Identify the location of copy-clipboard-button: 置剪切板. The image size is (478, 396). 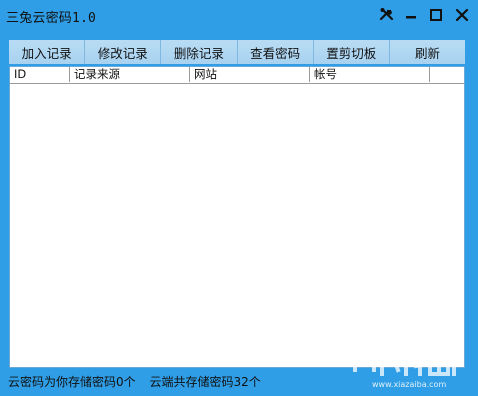
(351, 52).